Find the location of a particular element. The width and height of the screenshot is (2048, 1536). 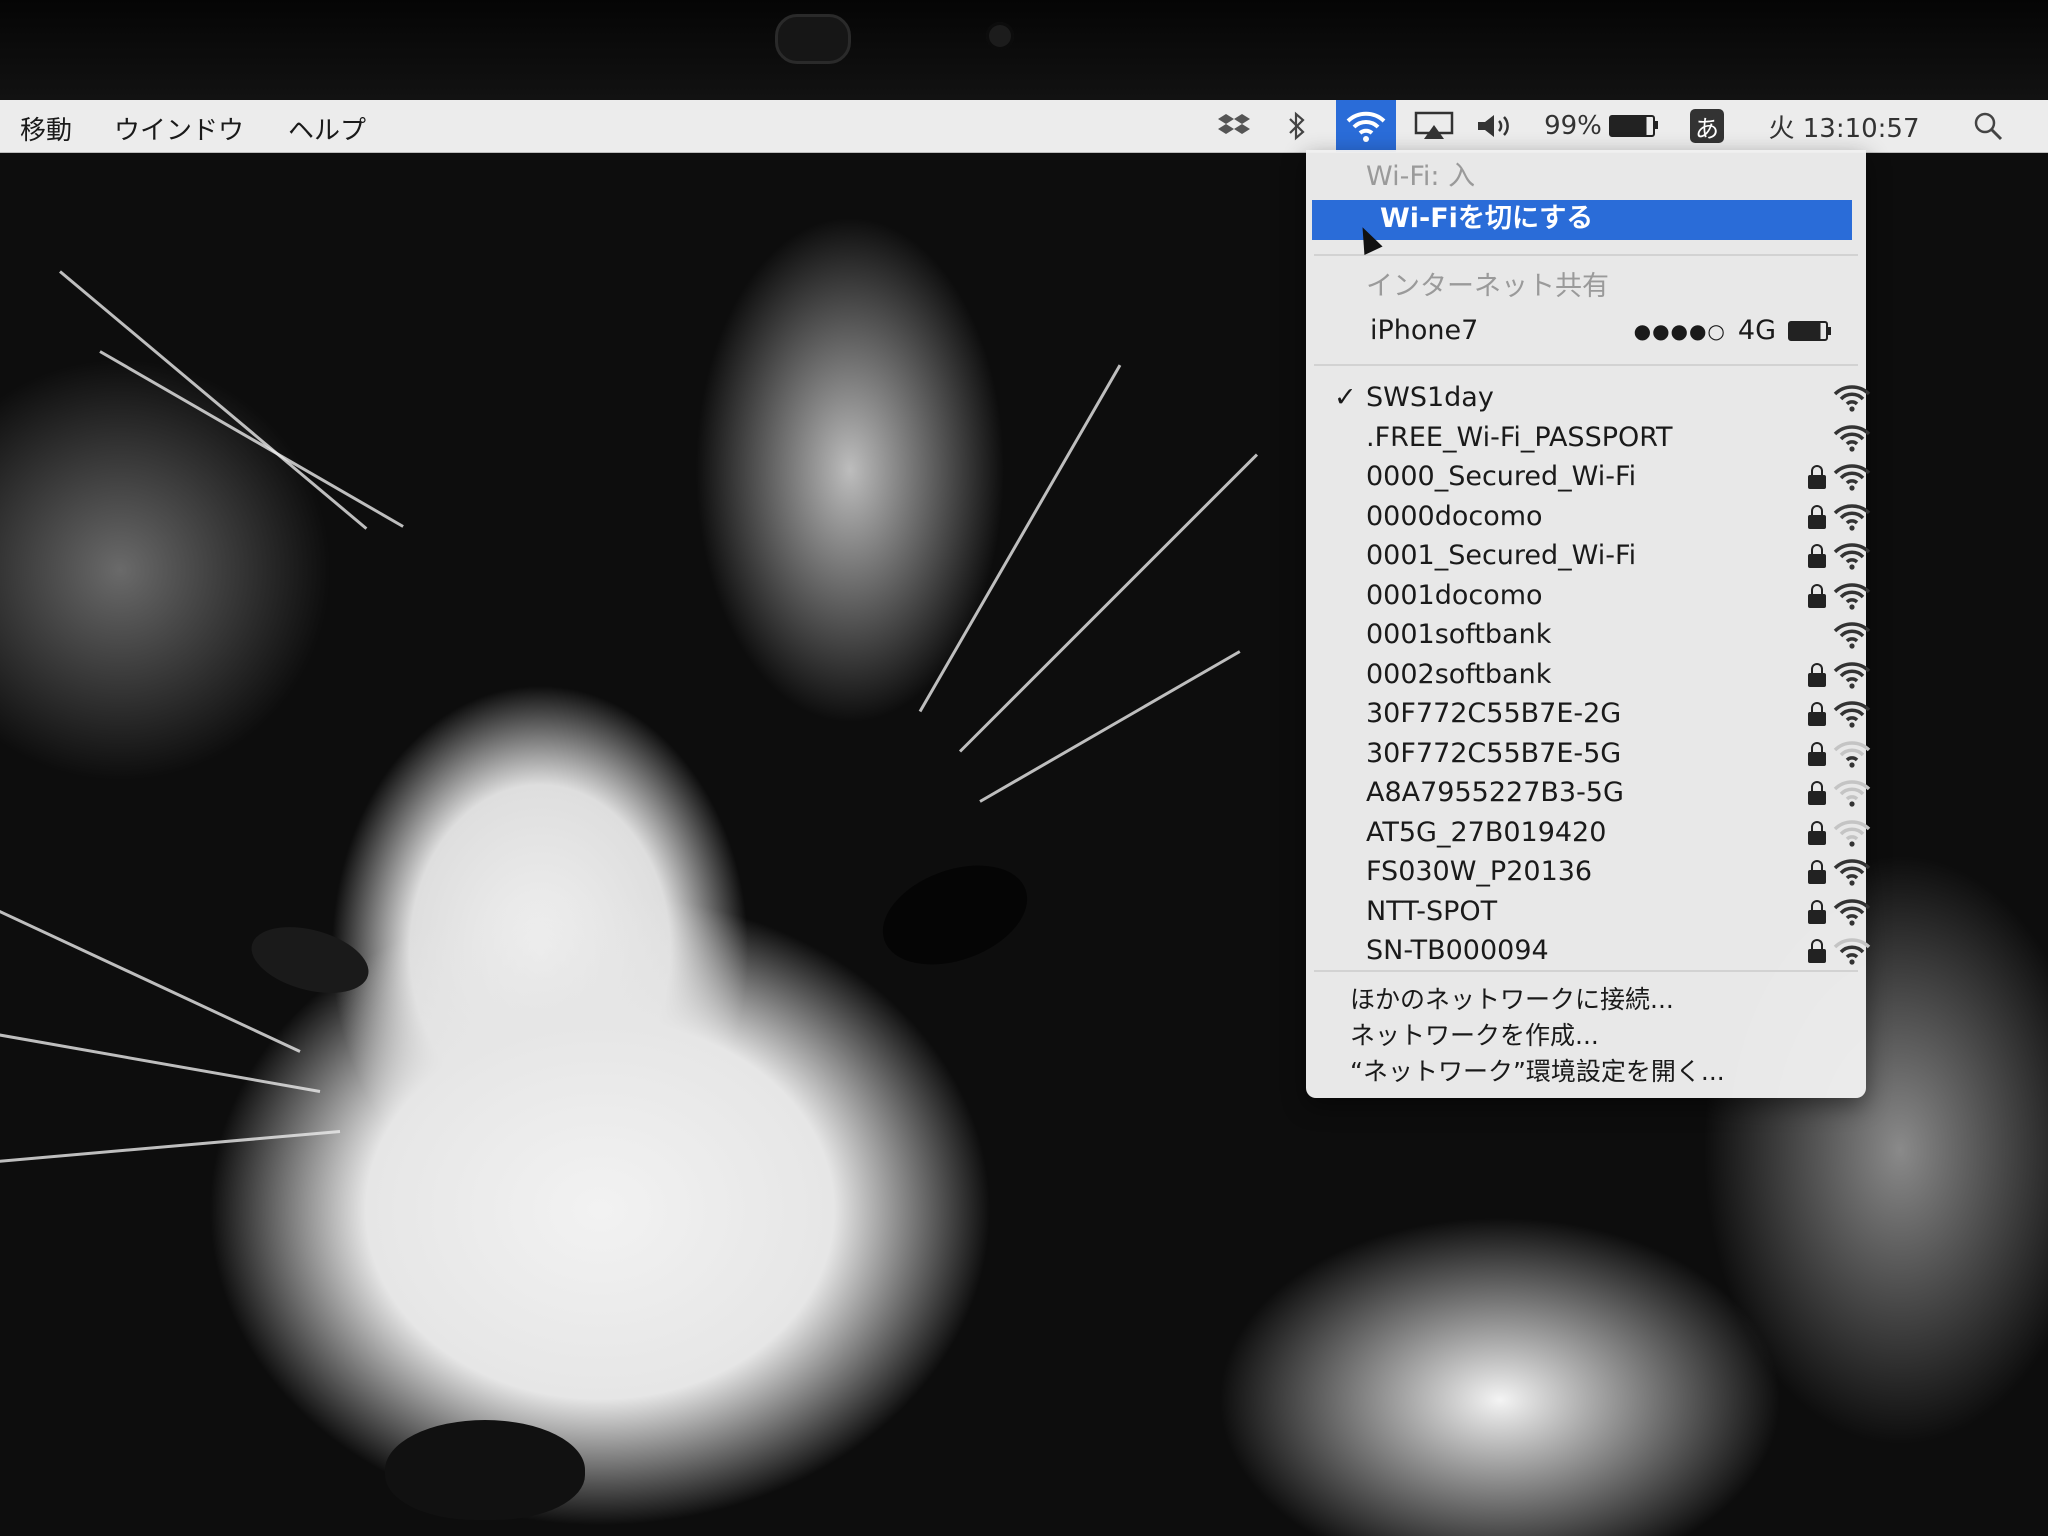

bezel-detail is located at coordinates (813, 39).